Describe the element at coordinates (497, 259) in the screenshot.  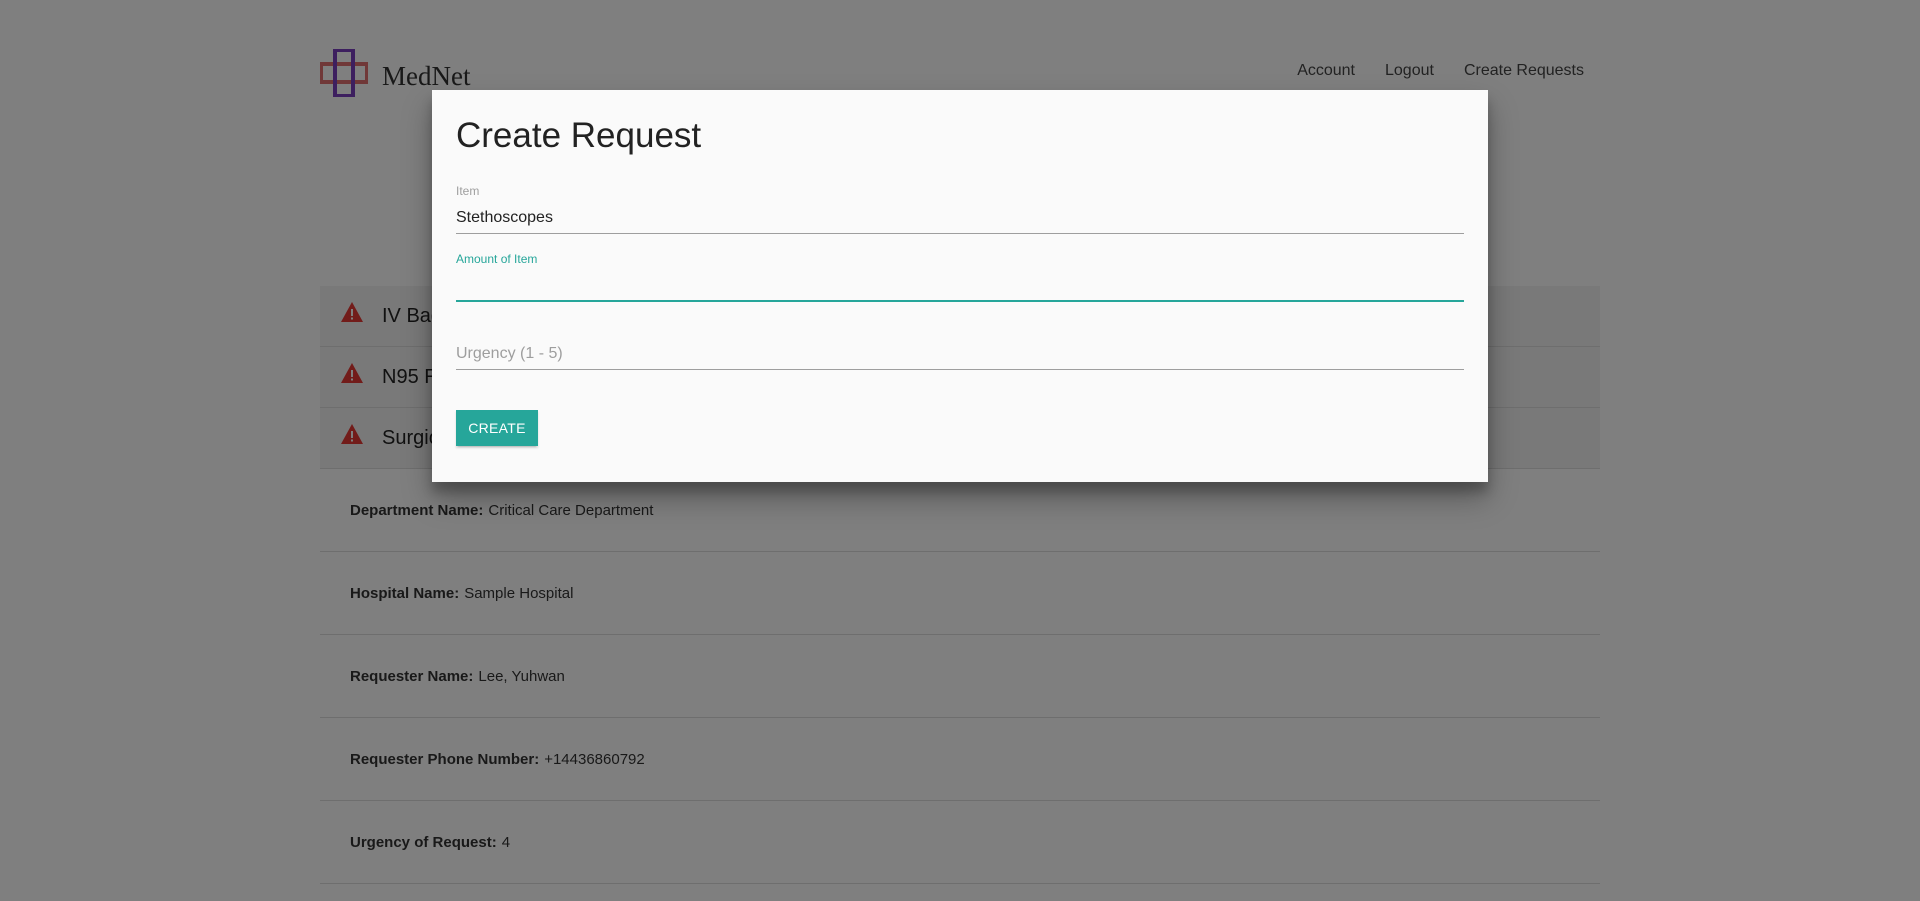
I see `amount-label: Amount of Item` at that location.